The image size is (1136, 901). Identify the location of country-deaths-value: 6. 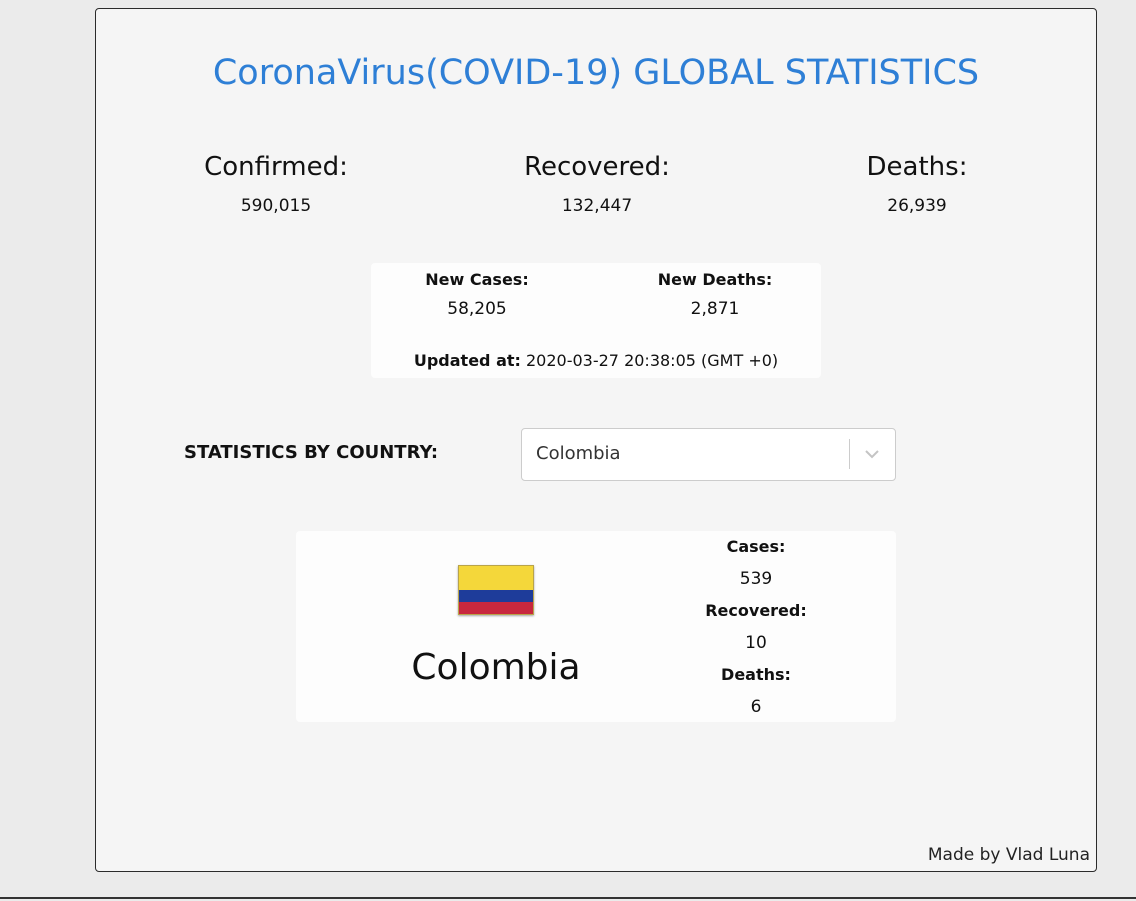
(756, 707).